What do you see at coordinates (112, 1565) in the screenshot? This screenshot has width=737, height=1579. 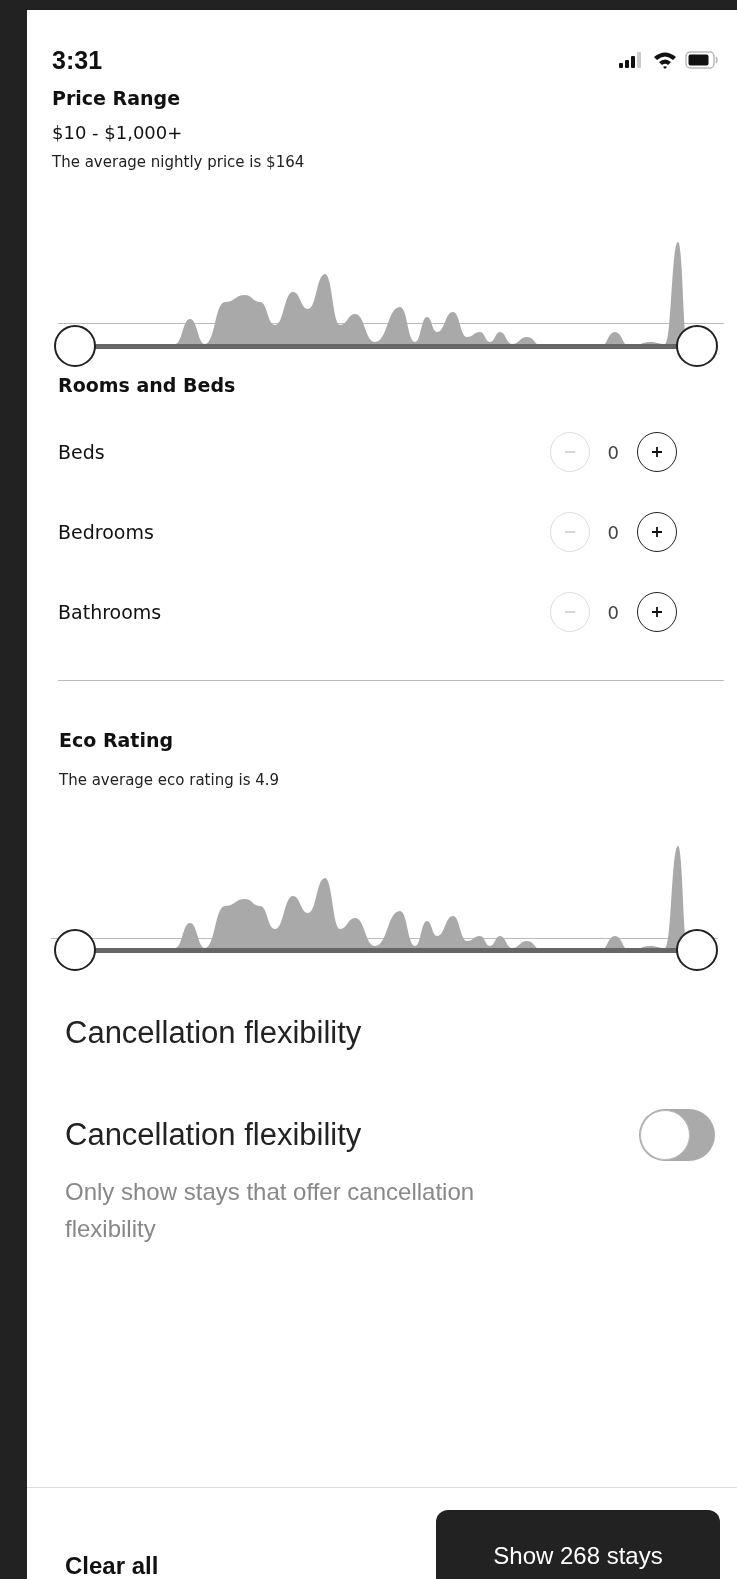 I see `clear-all-link: Clear all` at bounding box center [112, 1565].